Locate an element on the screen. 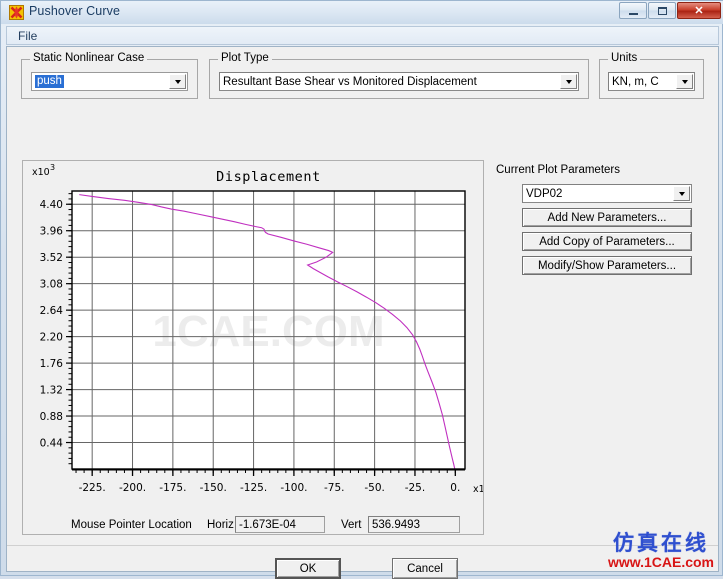  svg-text: 1CAE.COM is located at coordinates (268, 331).